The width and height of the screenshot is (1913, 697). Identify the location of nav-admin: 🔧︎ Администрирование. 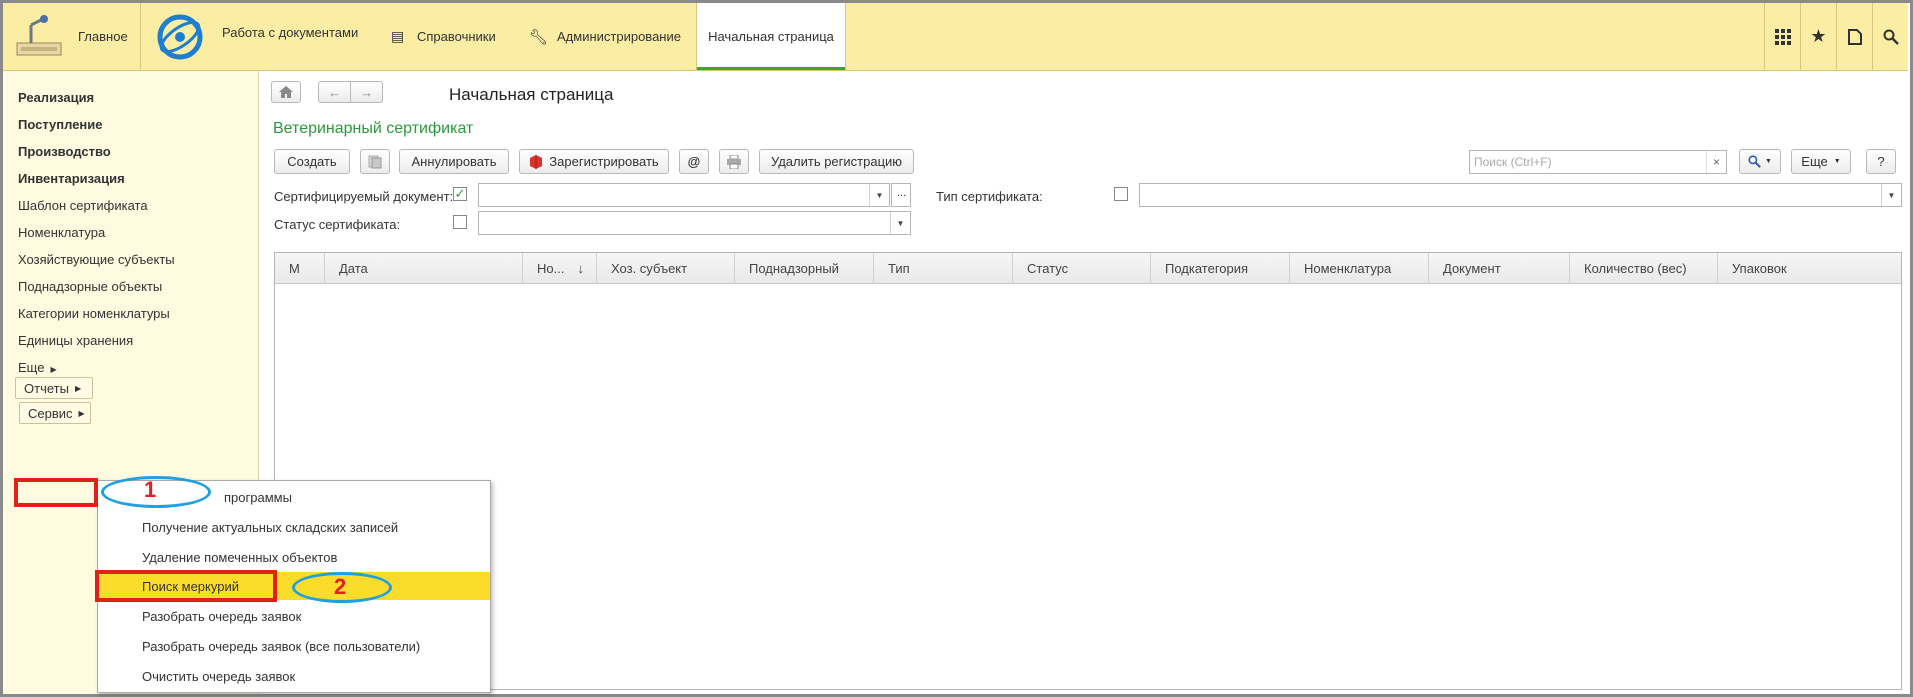
(609, 36).